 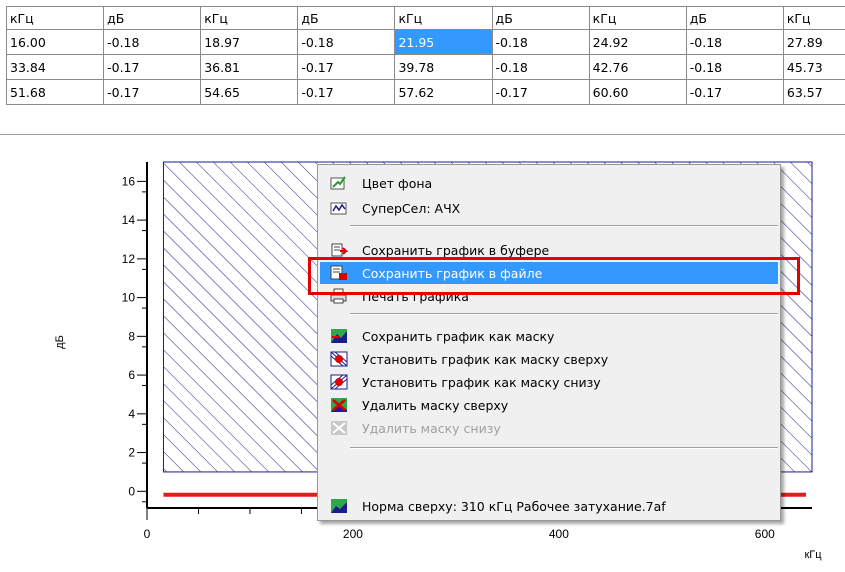 What do you see at coordinates (481, 382) in the screenshot?
I see `menu-item-label: Установить график как маску снизу` at bounding box center [481, 382].